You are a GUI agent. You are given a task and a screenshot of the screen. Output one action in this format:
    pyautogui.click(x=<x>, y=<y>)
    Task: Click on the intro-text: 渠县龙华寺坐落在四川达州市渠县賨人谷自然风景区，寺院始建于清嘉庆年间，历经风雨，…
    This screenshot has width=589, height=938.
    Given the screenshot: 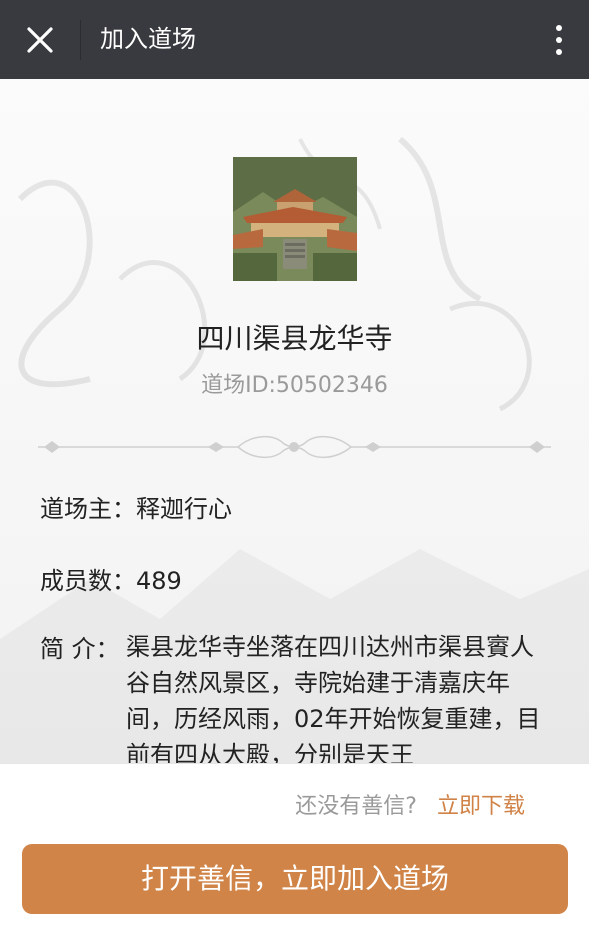 What is the action you would take?
    pyautogui.click(x=333, y=698)
    